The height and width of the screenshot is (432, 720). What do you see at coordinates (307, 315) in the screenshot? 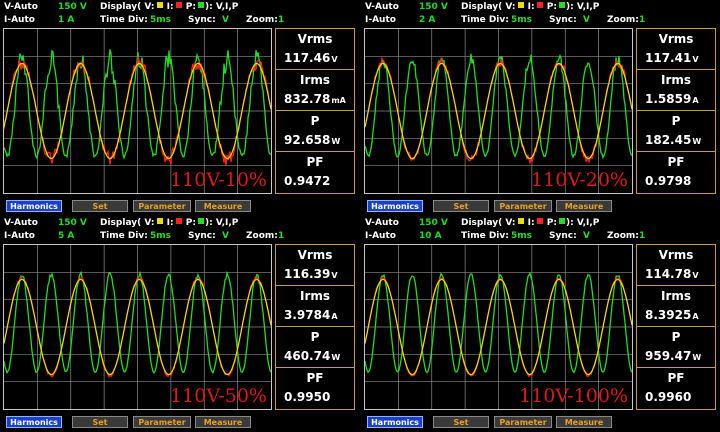
I see `irms-value: 3.9784` at bounding box center [307, 315].